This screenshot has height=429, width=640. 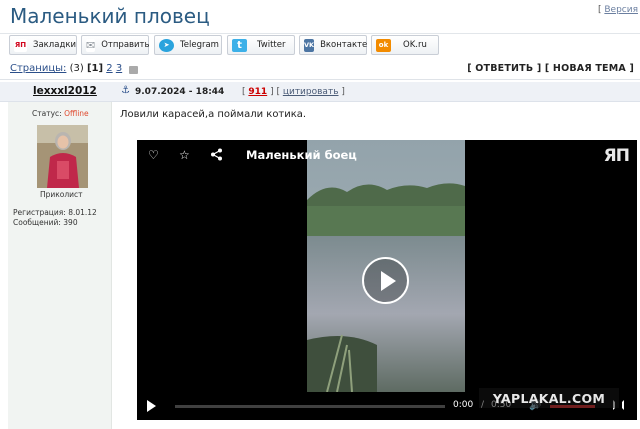 I want to click on time-current: 0:00, so click(x=463, y=405).